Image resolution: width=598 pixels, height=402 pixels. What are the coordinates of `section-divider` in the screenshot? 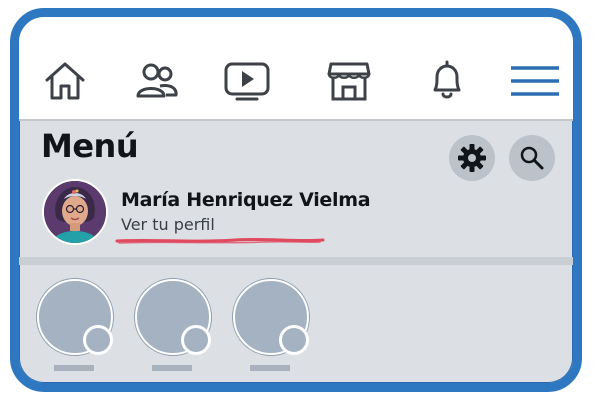 It's located at (296, 261).